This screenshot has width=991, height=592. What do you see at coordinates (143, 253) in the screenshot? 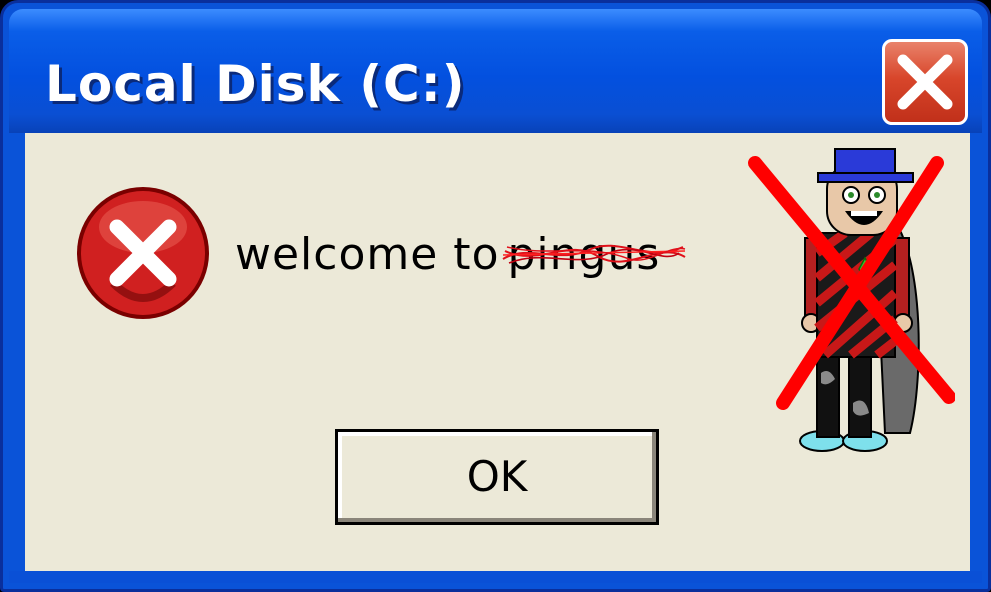
I see `error-icon` at bounding box center [143, 253].